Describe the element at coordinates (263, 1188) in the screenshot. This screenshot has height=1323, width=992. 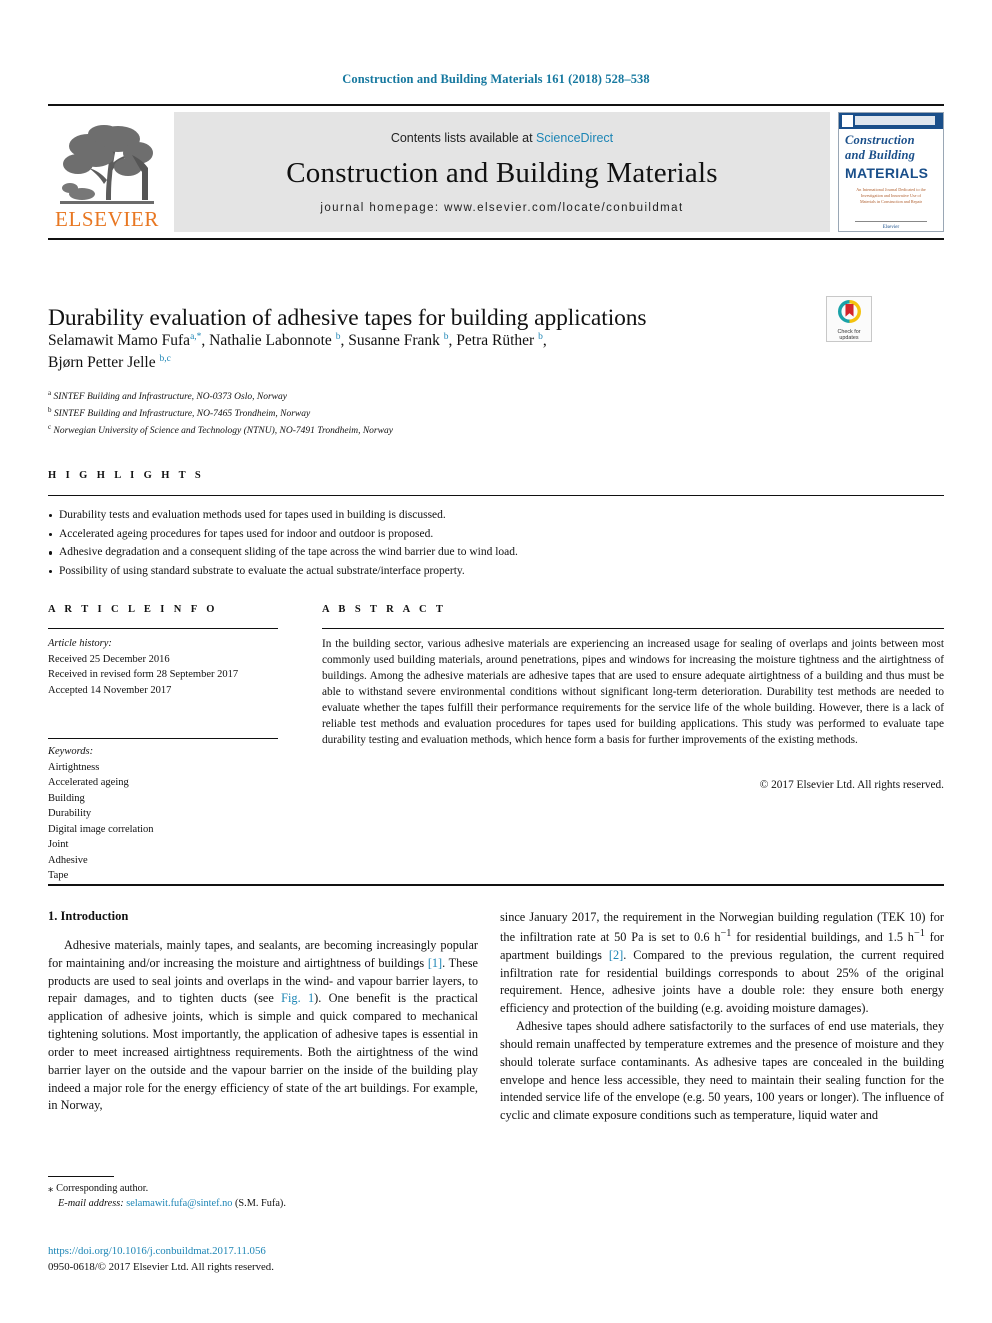
I see `corresponding-author-note: ⁎ Corresponding author.` at that location.